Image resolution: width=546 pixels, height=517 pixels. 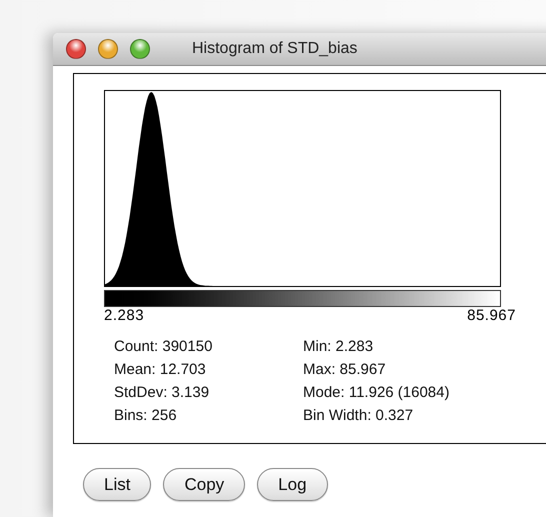 I want to click on statistic-text: StdDev: 3.139, so click(x=162, y=393).